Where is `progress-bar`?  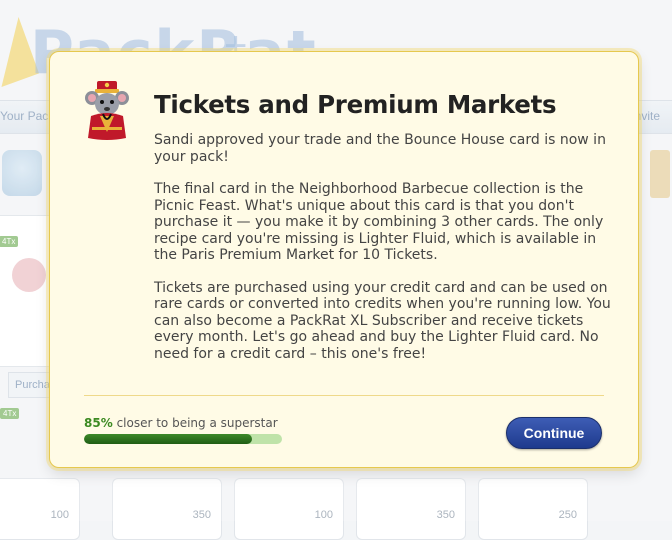 progress-bar is located at coordinates (183, 439).